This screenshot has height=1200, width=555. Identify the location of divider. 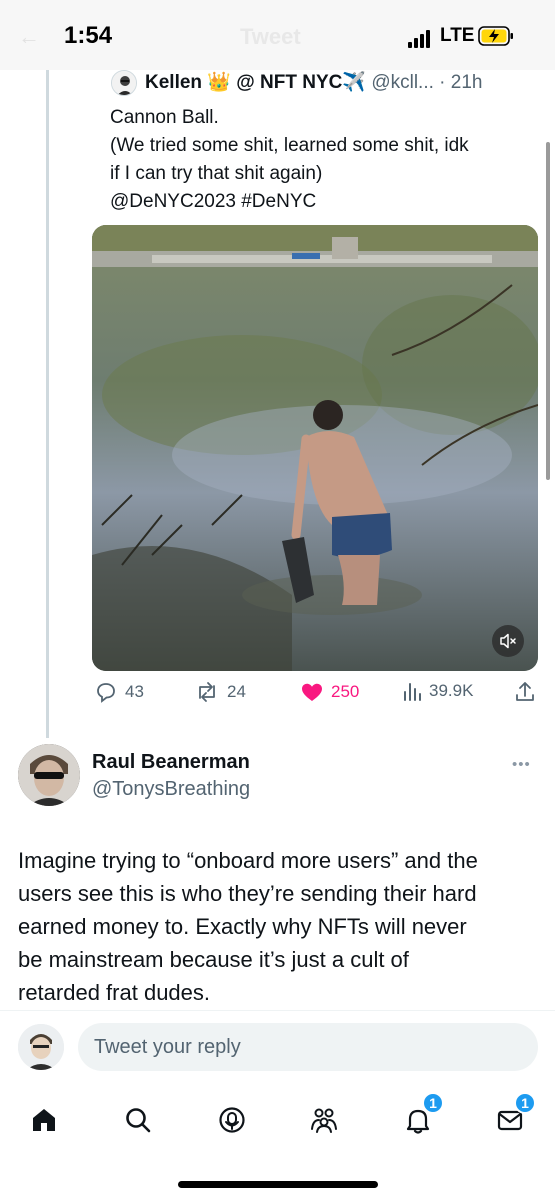
(277, 1010).